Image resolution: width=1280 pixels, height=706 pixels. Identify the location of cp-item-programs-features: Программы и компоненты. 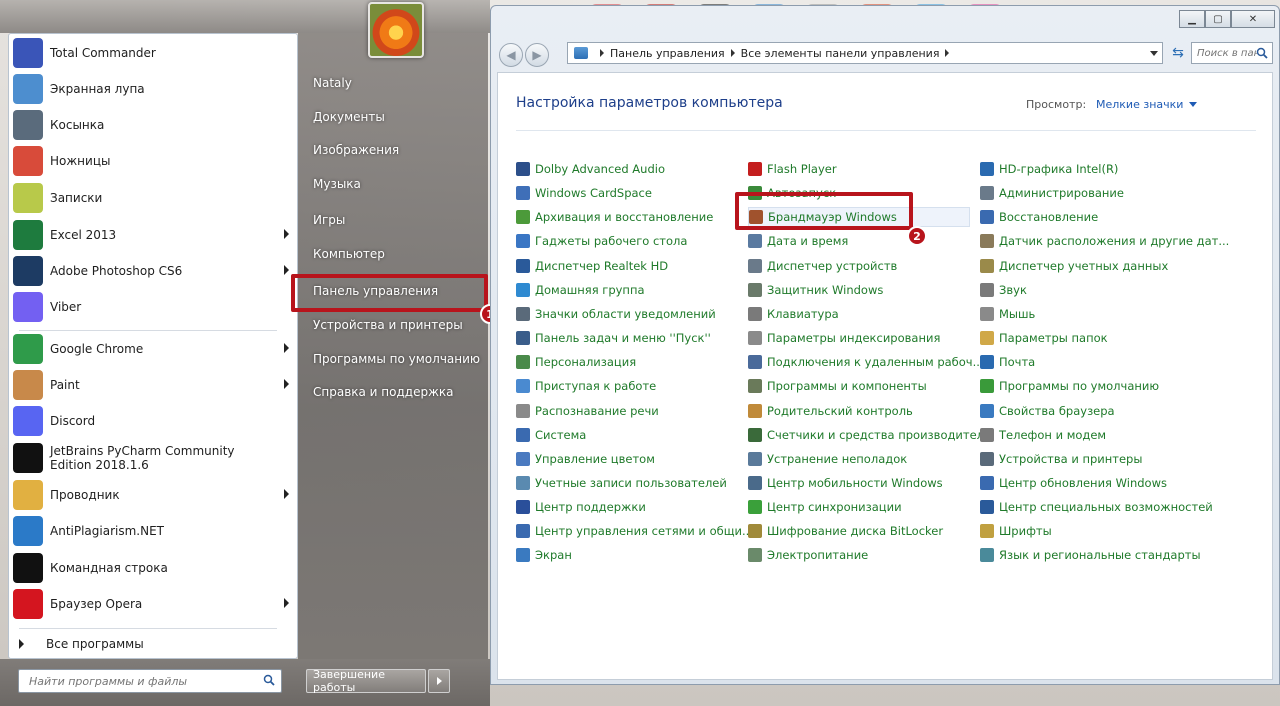
(837, 386).